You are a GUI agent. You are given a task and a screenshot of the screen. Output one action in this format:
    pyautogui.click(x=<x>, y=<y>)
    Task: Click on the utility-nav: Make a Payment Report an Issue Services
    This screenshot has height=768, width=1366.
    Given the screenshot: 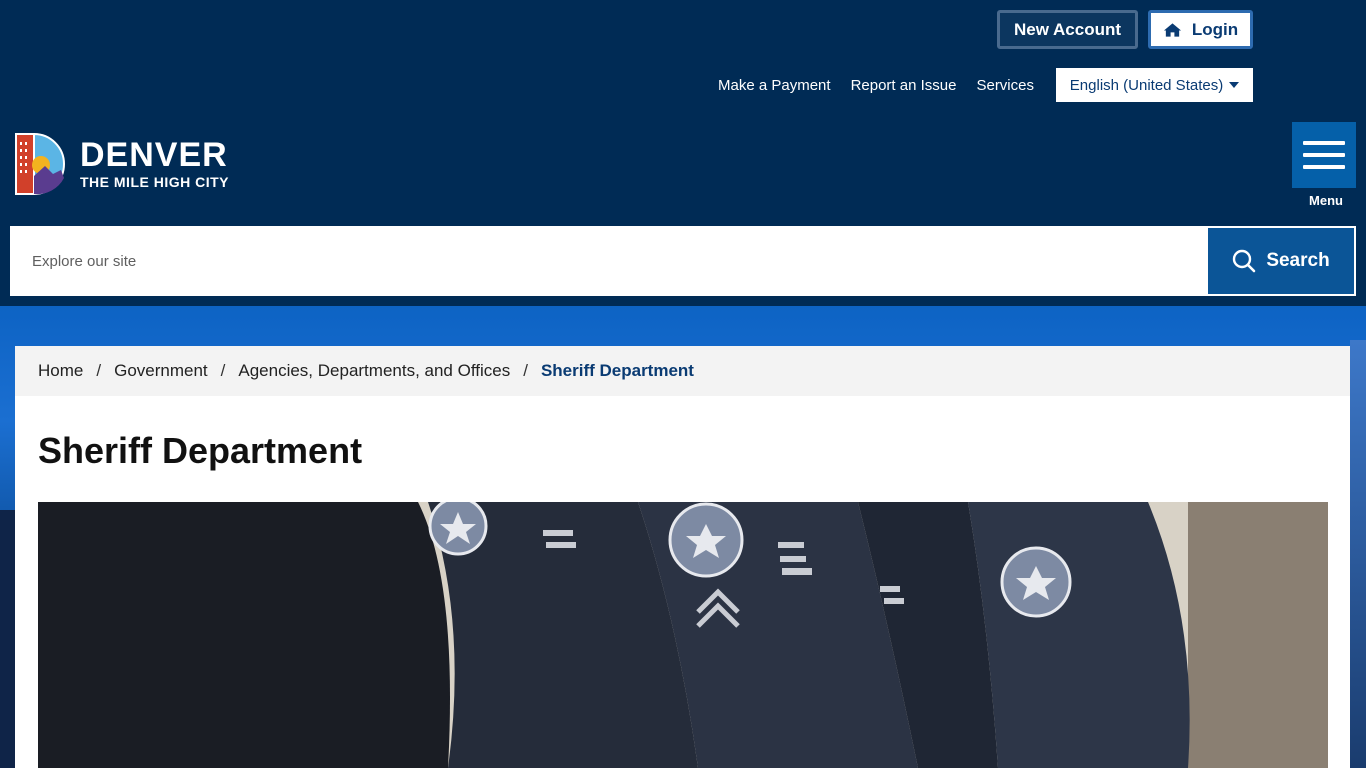 What is the action you would take?
    pyautogui.click(x=886, y=85)
    